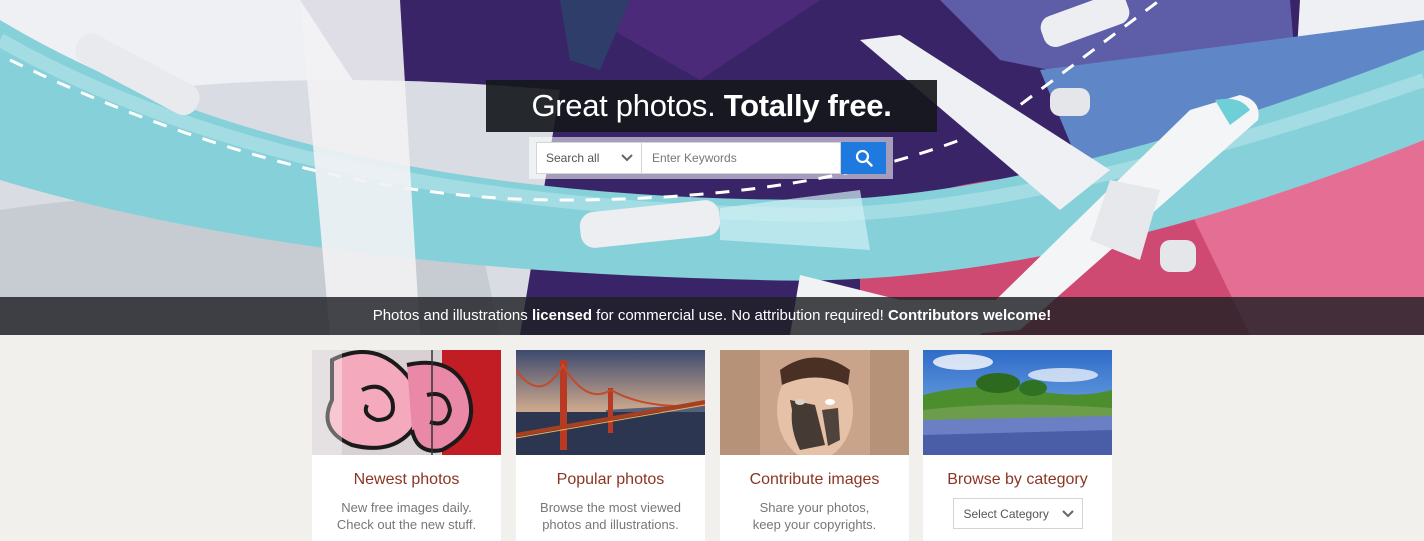  I want to click on banner-contributors-link: Contributors welcome!, so click(969, 315).